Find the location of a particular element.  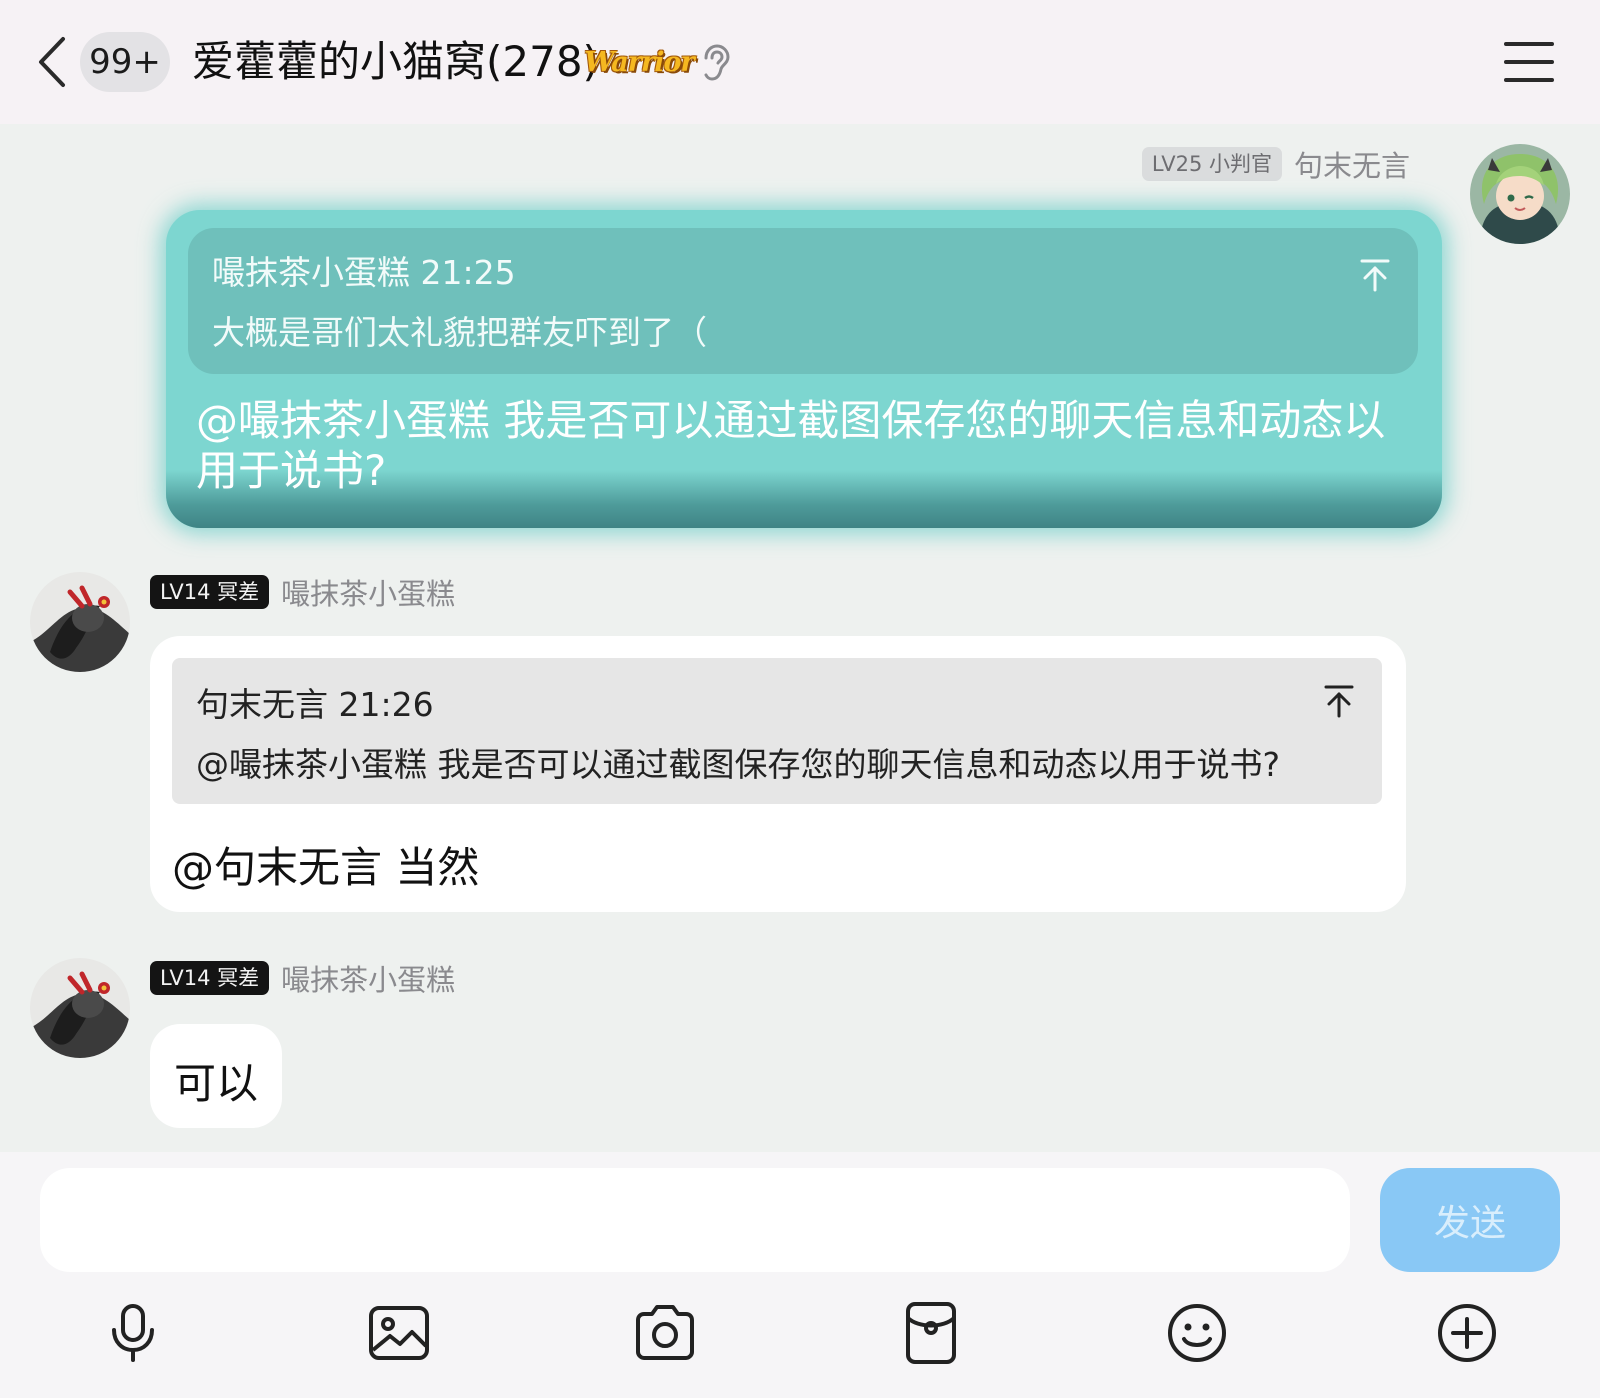

microphone-icon is located at coordinates (133, 1333).